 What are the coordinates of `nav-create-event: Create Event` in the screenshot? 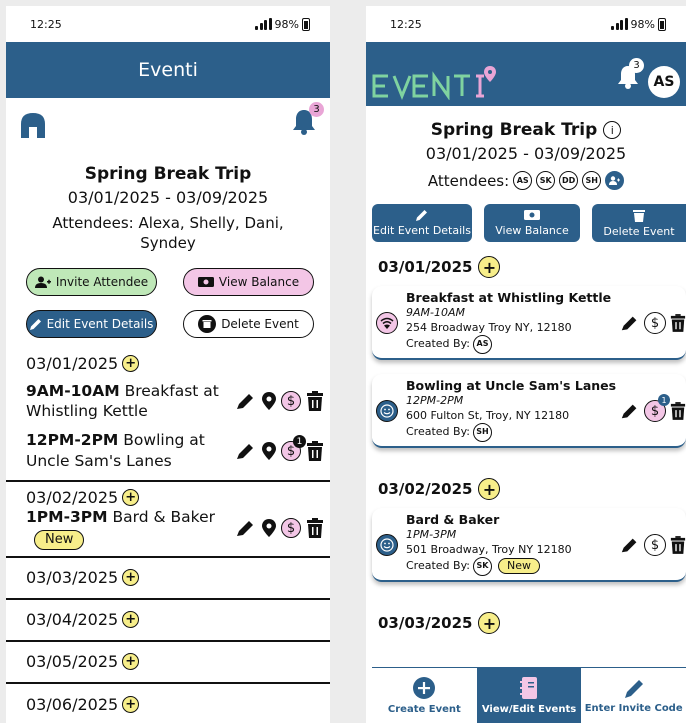 It's located at (424, 695).